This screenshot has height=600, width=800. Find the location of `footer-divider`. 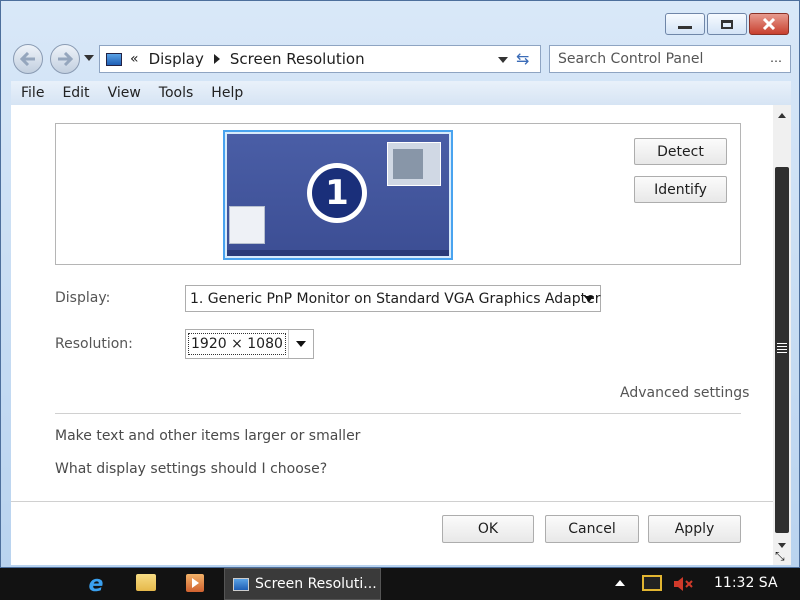

footer-divider is located at coordinates (392, 501).